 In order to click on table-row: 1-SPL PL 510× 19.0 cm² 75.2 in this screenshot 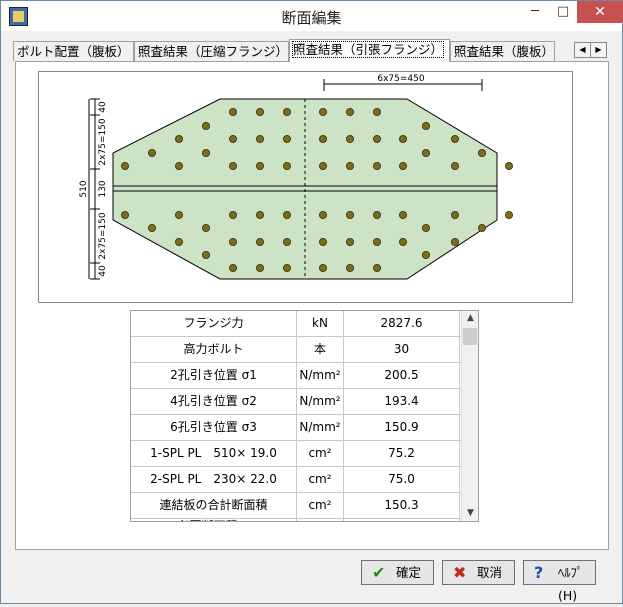, I will do `click(296, 454)`.